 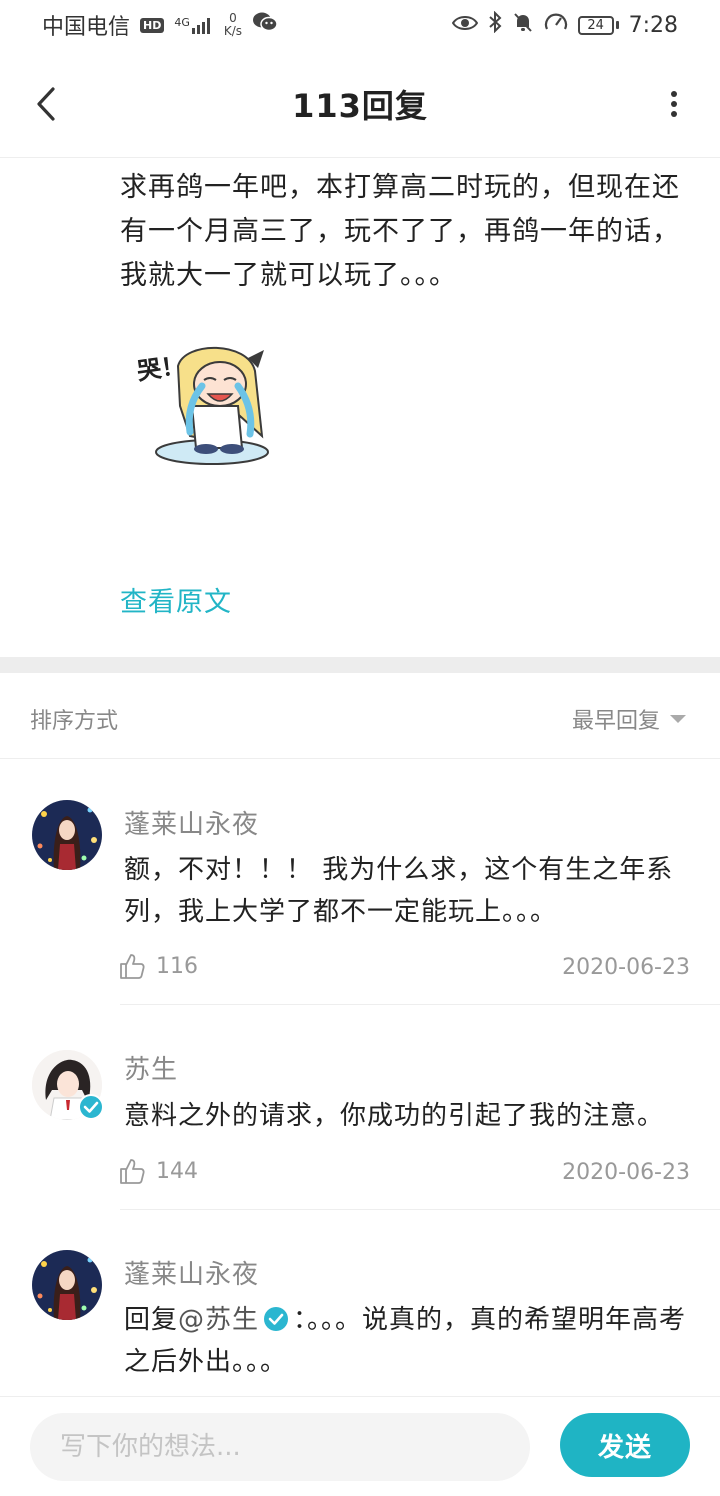 I want to click on speedometer-icon, so click(x=556, y=25).